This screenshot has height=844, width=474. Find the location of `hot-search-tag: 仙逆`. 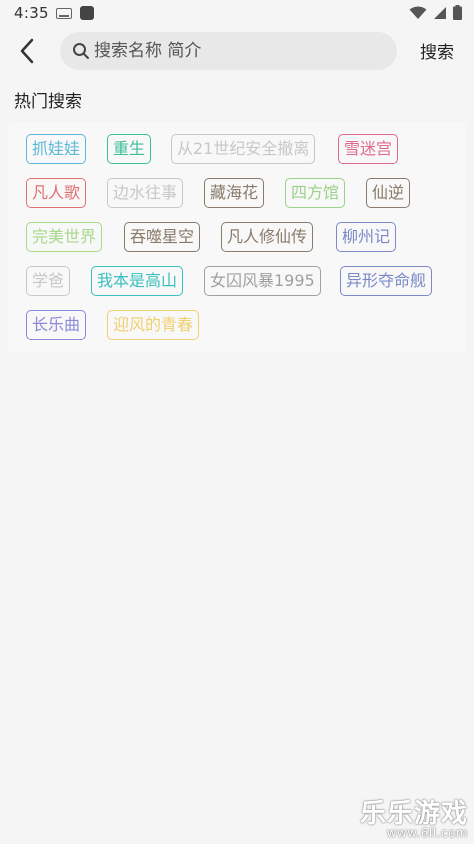

hot-search-tag: 仙逆 is located at coordinates (388, 193).